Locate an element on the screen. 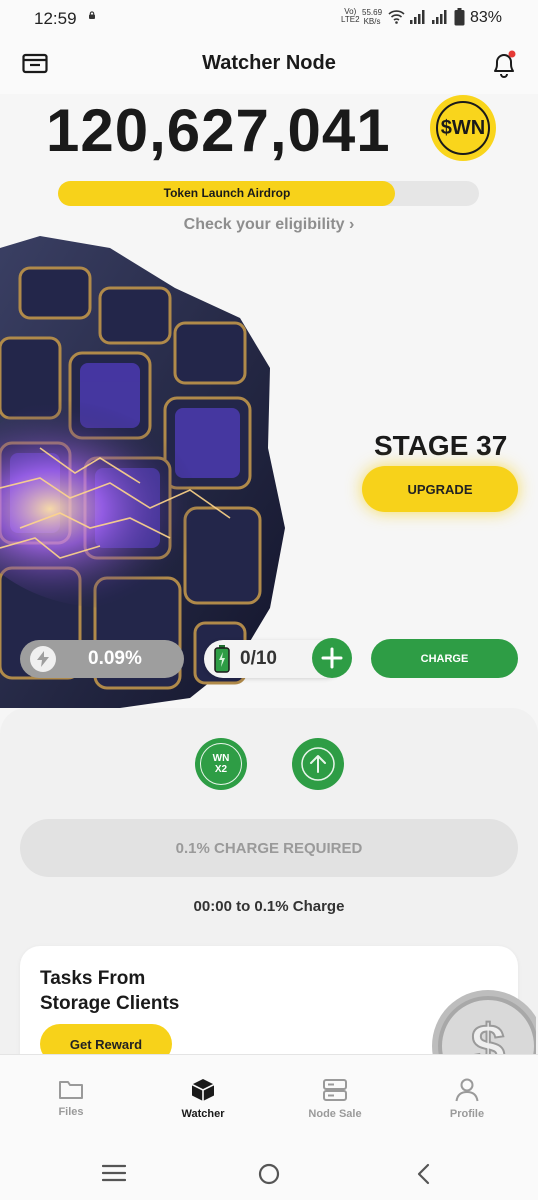 This screenshot has width=538, height=1200. boost-up-button is located at coordinates (318, 764).